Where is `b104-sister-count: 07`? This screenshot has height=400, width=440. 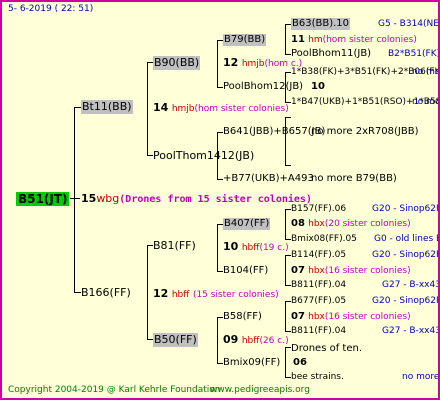
b104-sister-count: 07 is located at coordinates (298, 270).